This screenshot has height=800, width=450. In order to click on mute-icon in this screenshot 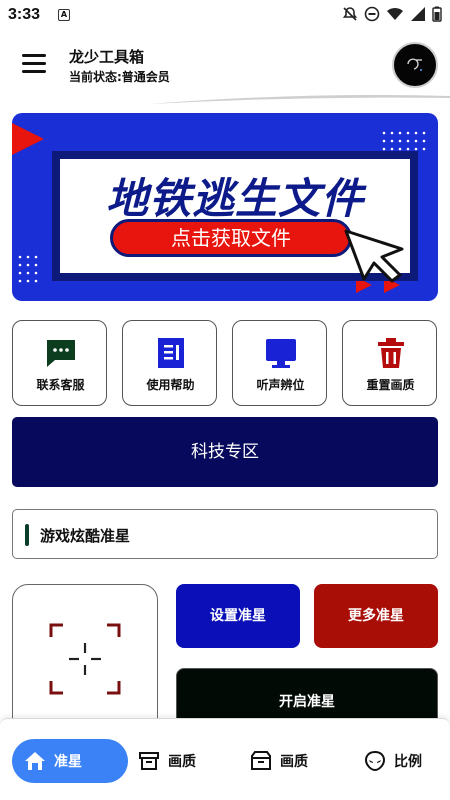, I will do `click(350, 14)`.